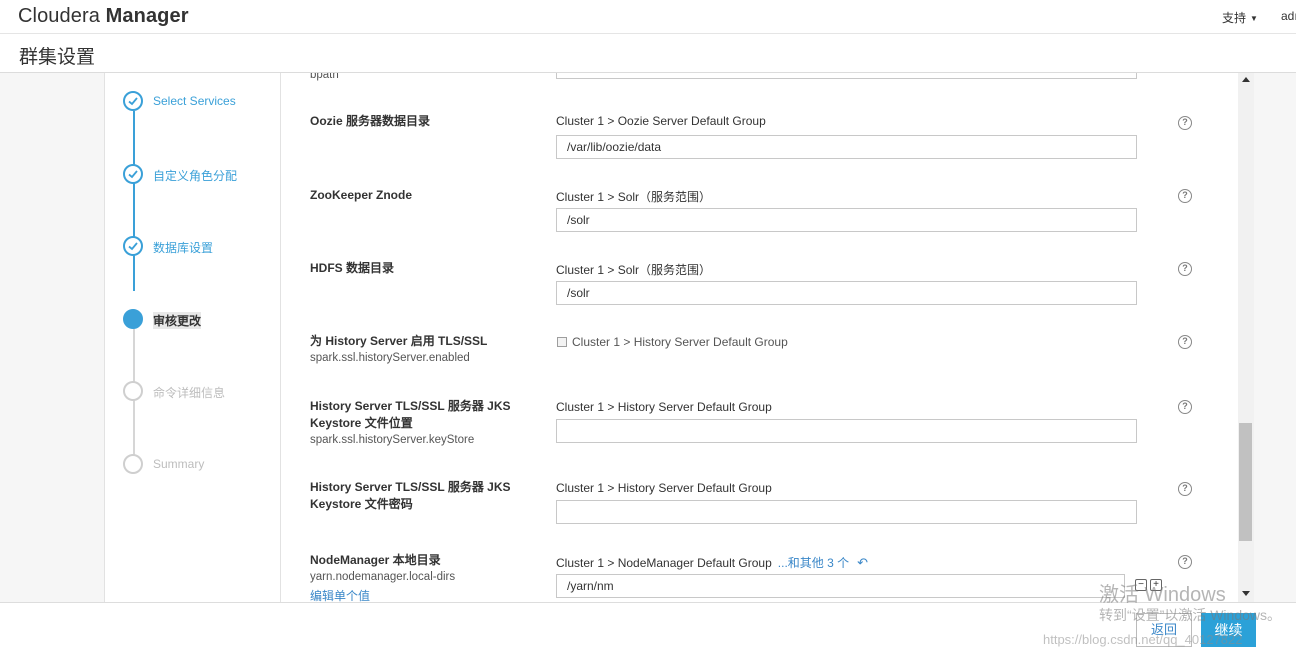  What do you see at coordinates (813, 563) in the screenshot?
I see `more-groups-link: ...和其他 3 个` at bounding box center [813, 563].